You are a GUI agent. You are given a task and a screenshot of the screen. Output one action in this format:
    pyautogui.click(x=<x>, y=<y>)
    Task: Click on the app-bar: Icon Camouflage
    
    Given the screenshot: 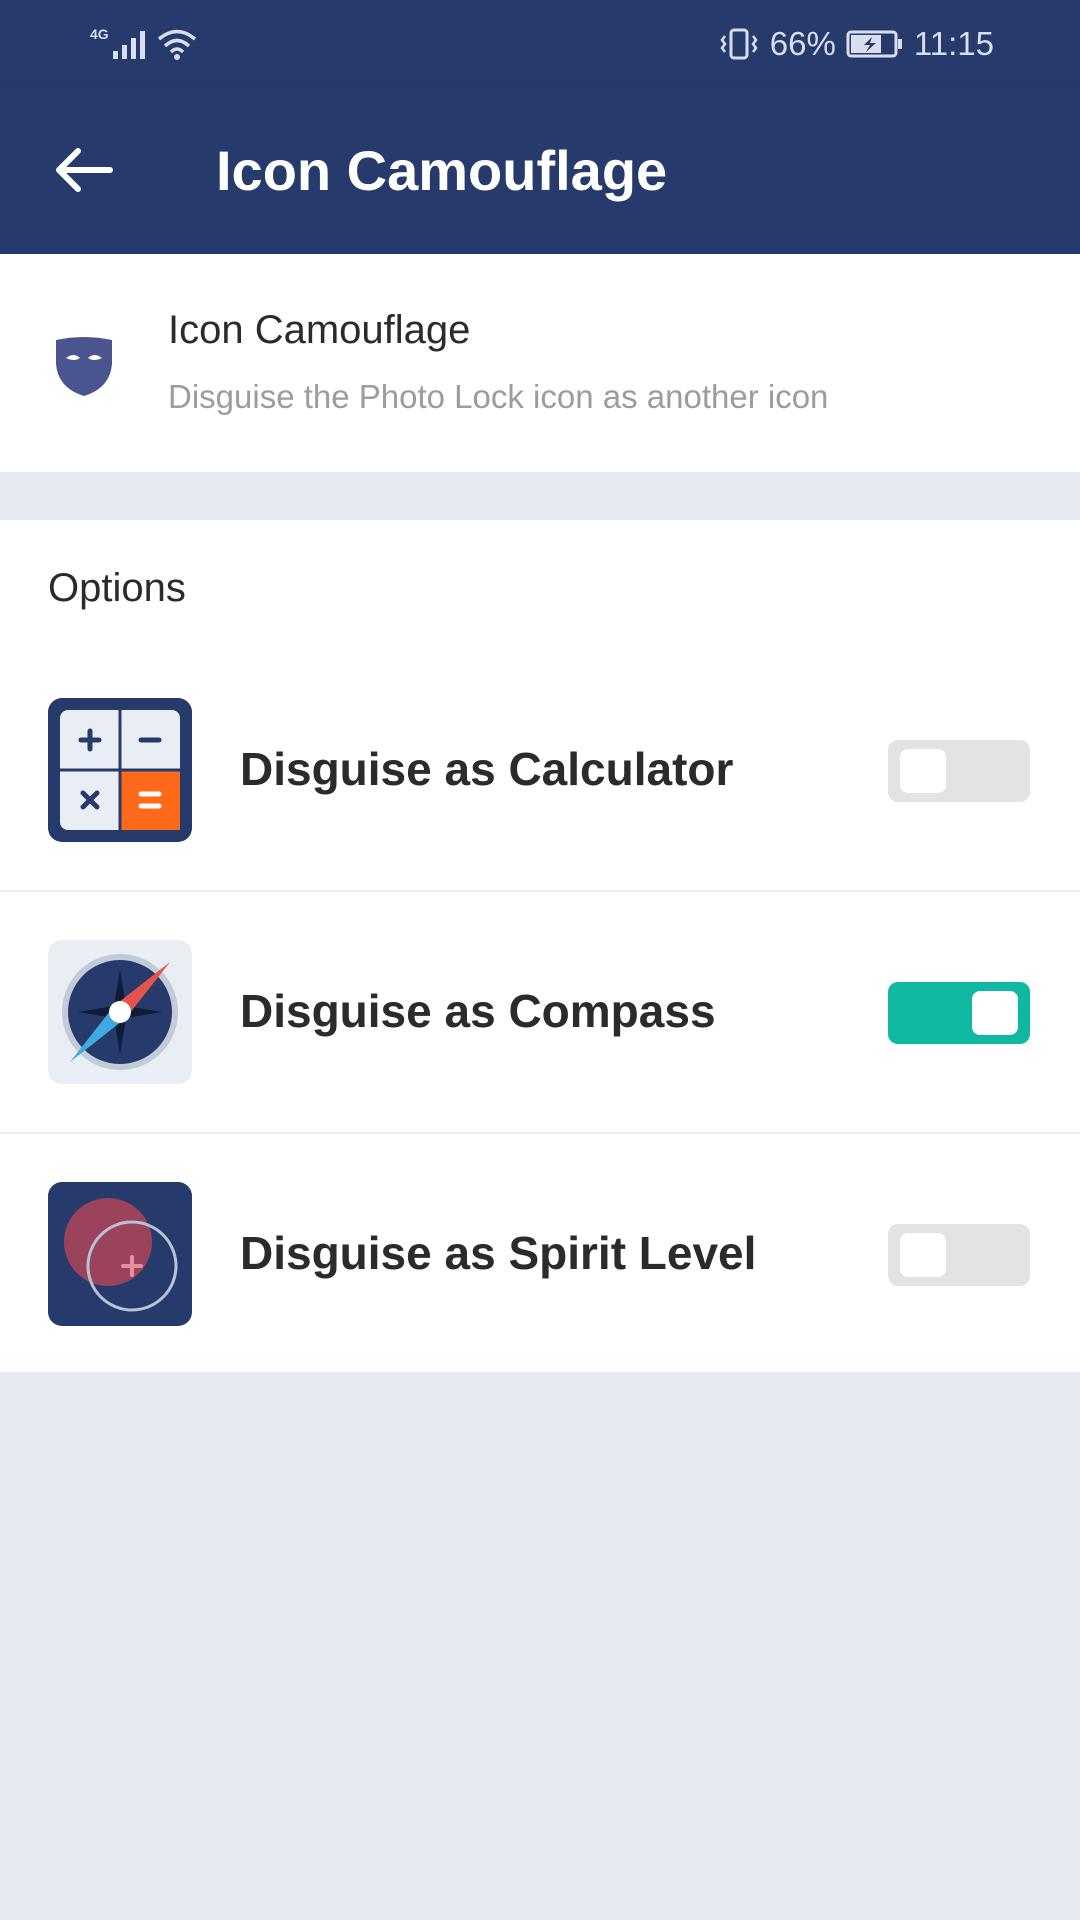 What is the action you would take?
    pyautogui.click(x=540, y=170)
    